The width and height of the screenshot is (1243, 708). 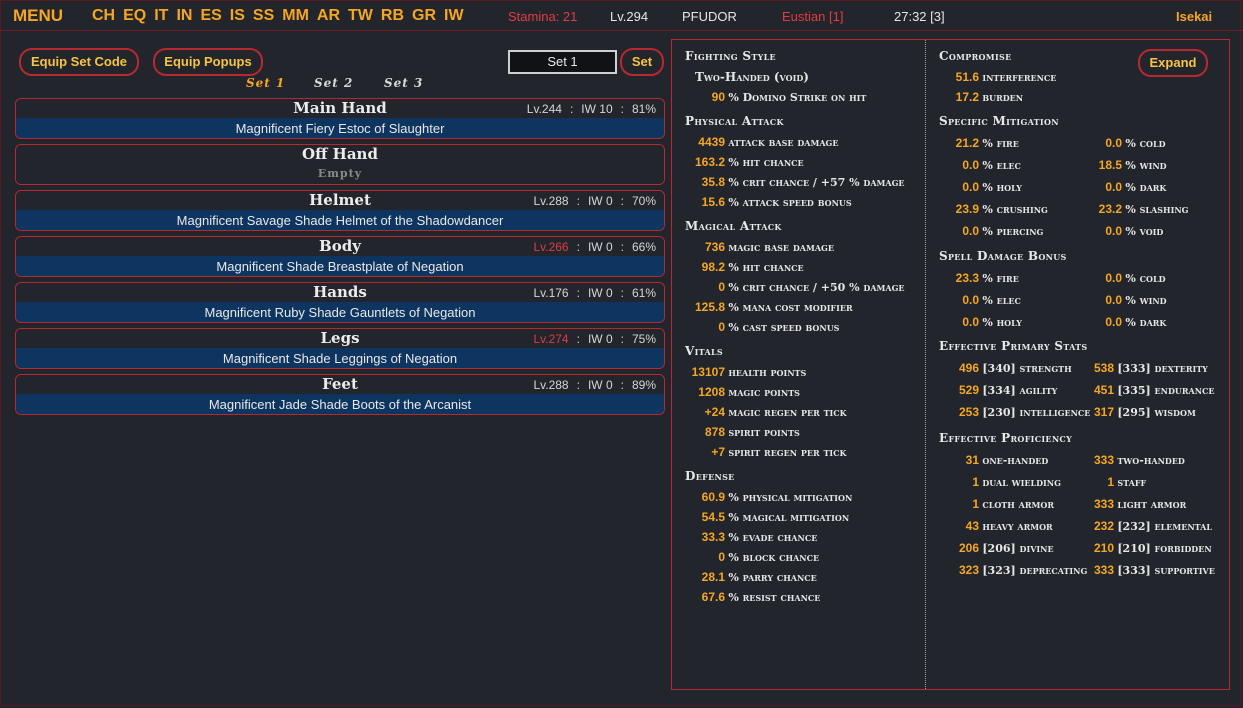 What do you see at coordinates (629, 16) in the screenshot?
I see `level-readout: Lv.294` at bounding box center [629, 16].